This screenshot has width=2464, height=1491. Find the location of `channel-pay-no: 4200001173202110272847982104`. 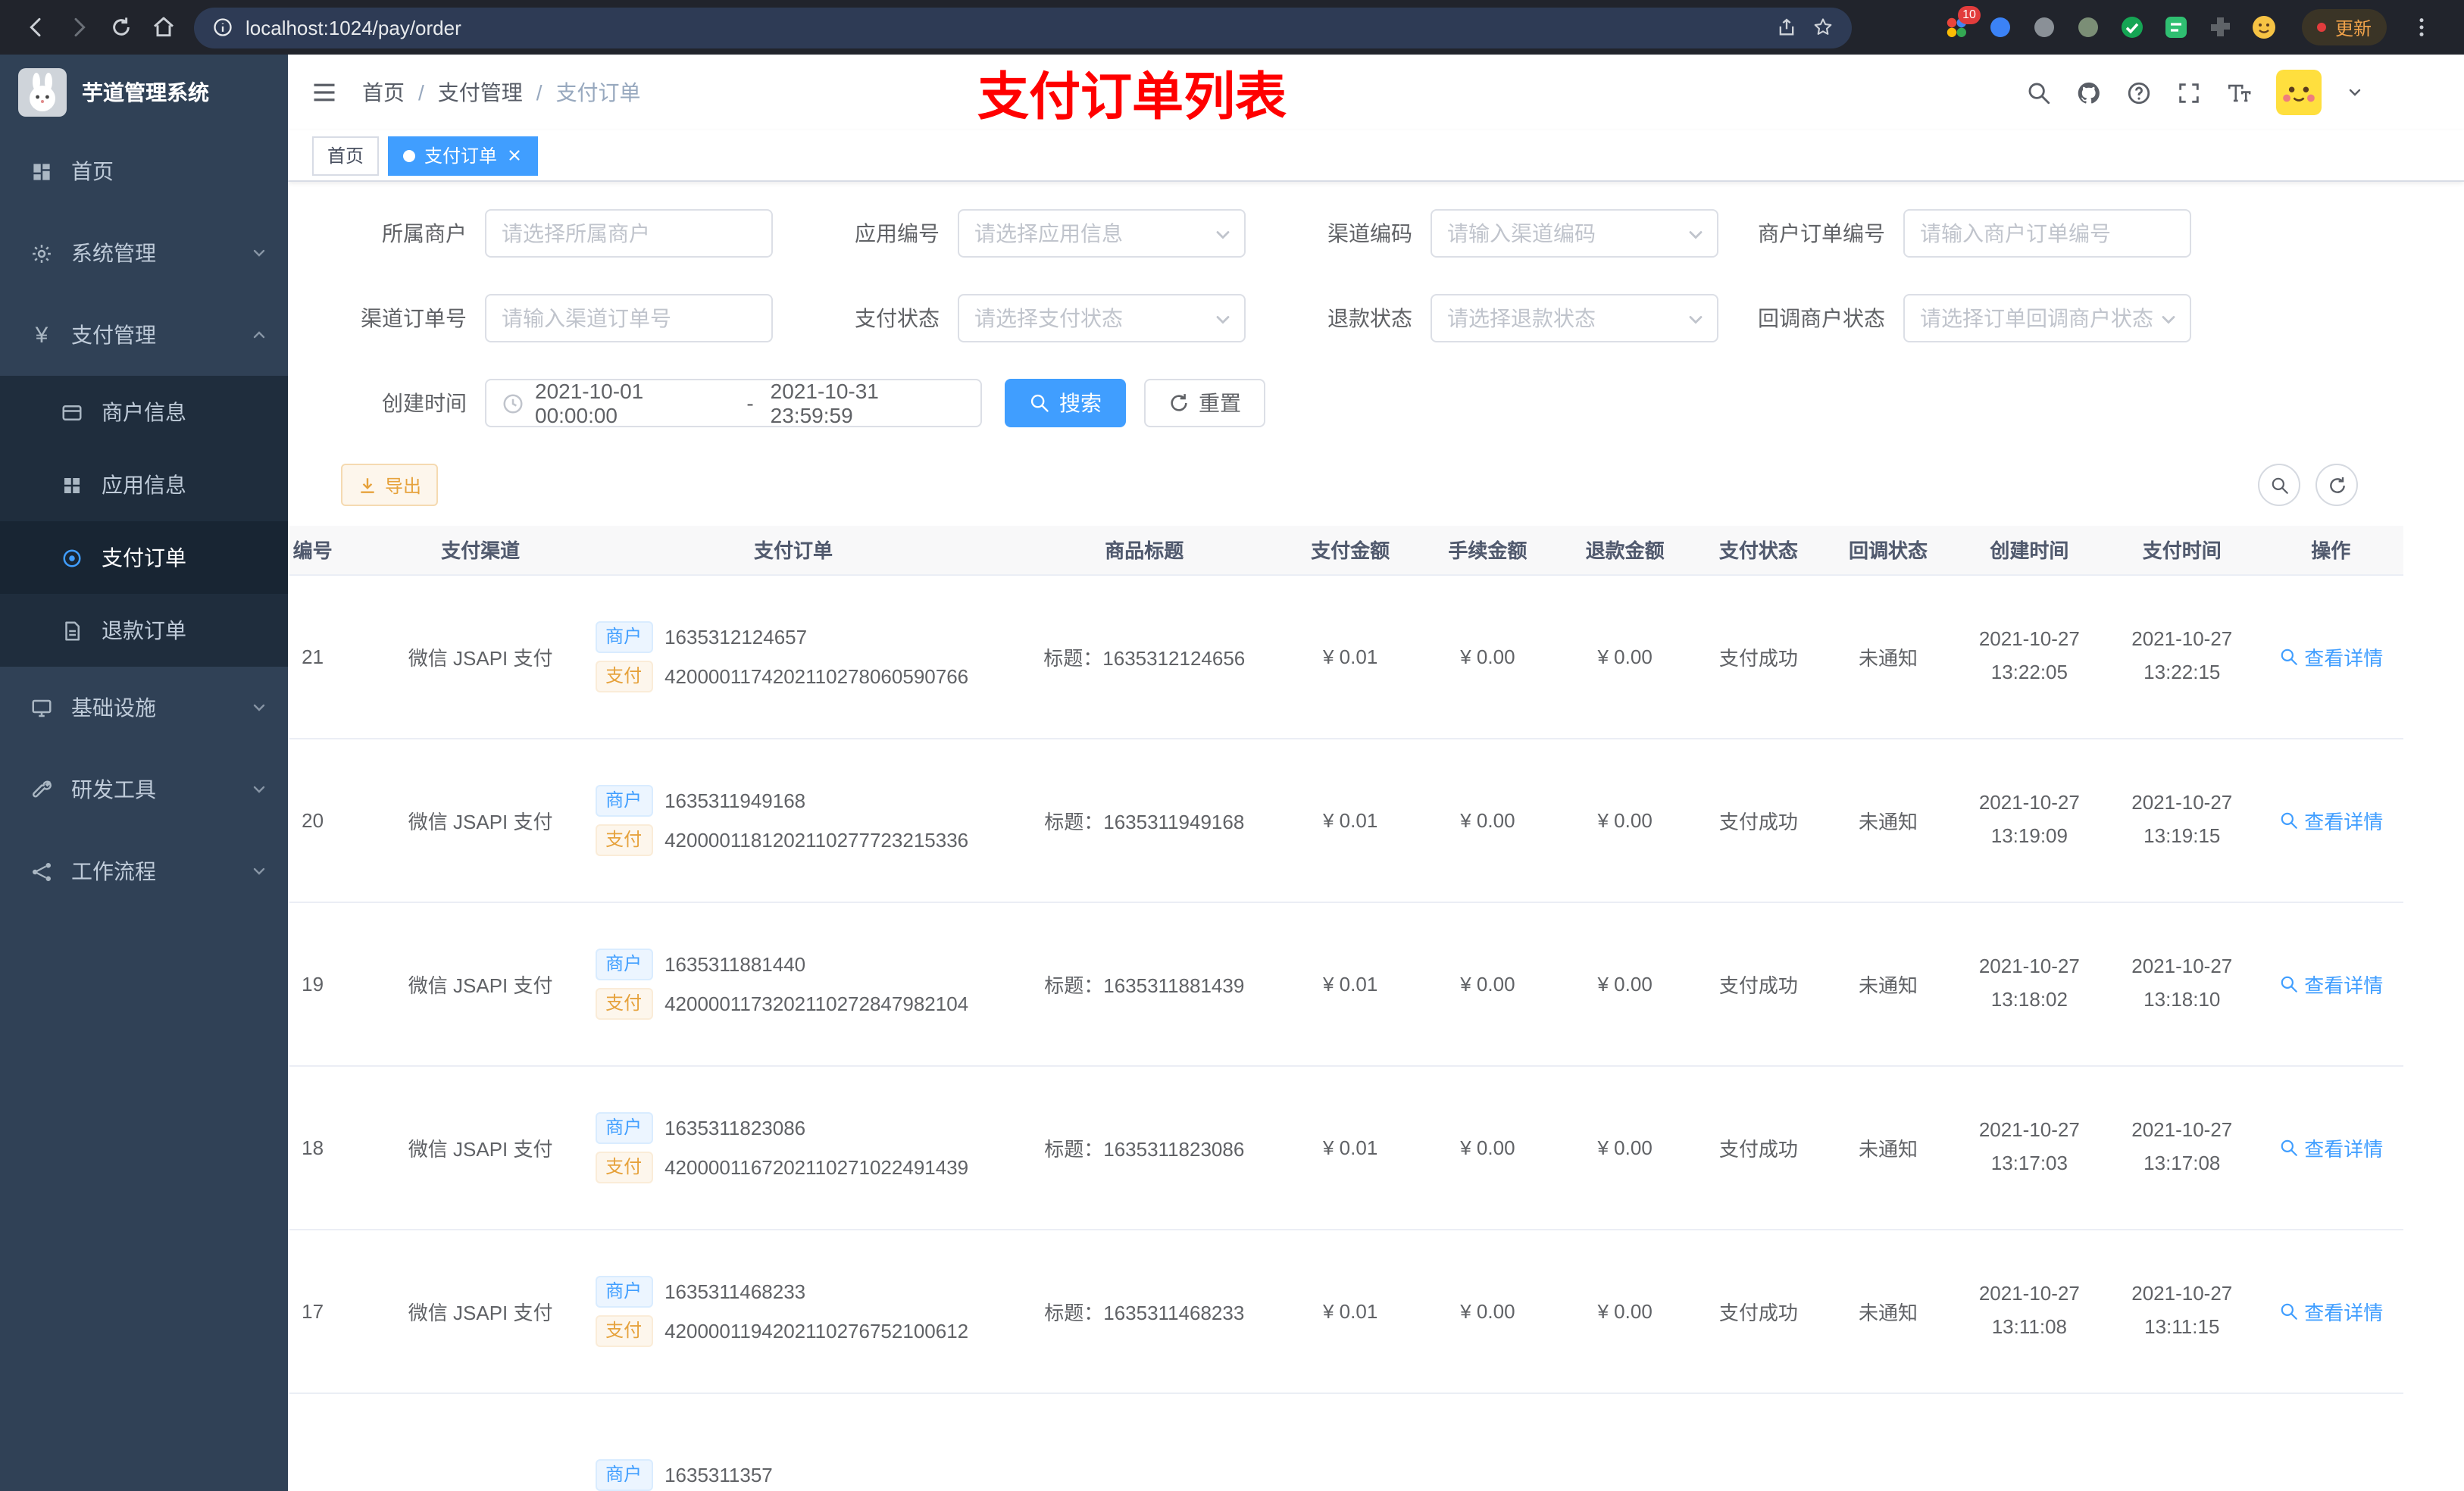

channel-pay-no: 4200001173202110272847982104 is located at coordinates (816, 1003).